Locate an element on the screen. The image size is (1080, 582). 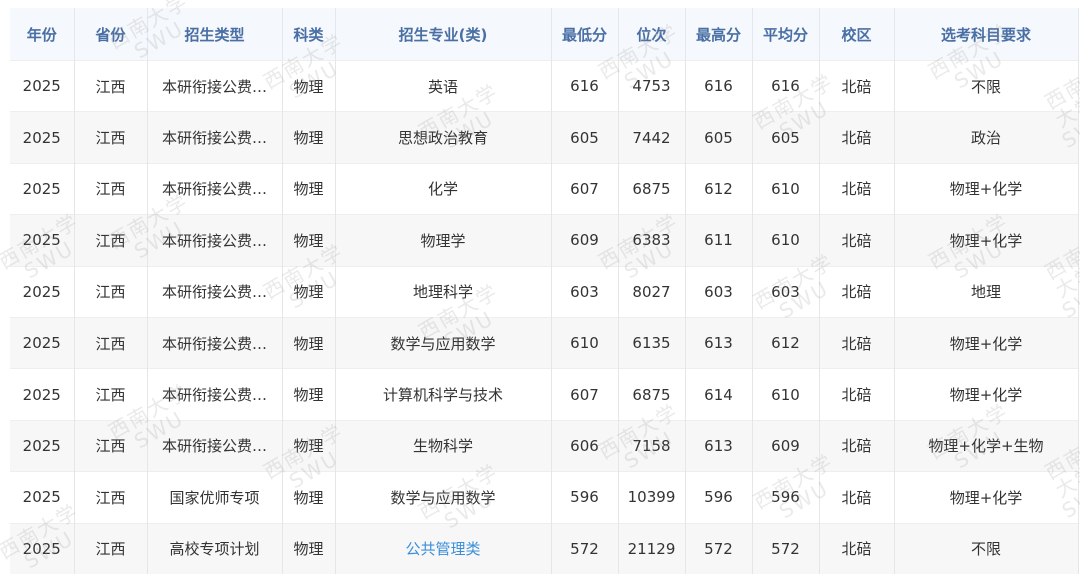
cell-avg-score: 616 is located at coordinates (786, 85).